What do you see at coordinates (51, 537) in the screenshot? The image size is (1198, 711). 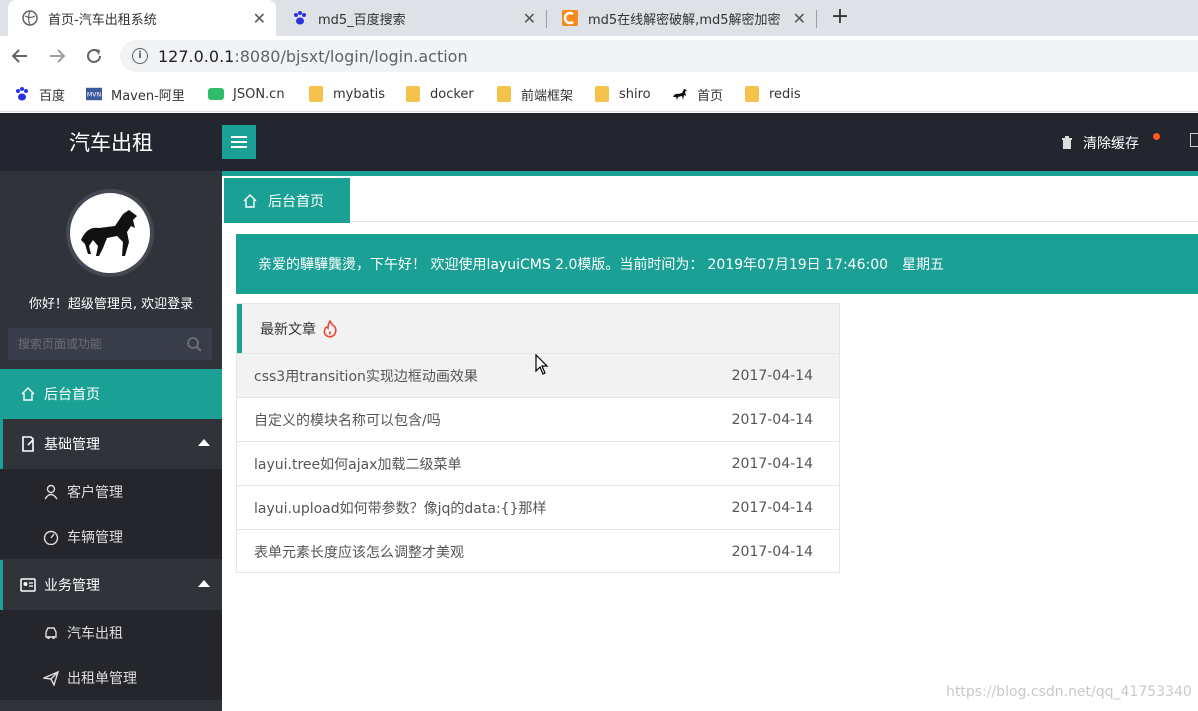 I see `gauge-icon` at bounding box center [51, 537].